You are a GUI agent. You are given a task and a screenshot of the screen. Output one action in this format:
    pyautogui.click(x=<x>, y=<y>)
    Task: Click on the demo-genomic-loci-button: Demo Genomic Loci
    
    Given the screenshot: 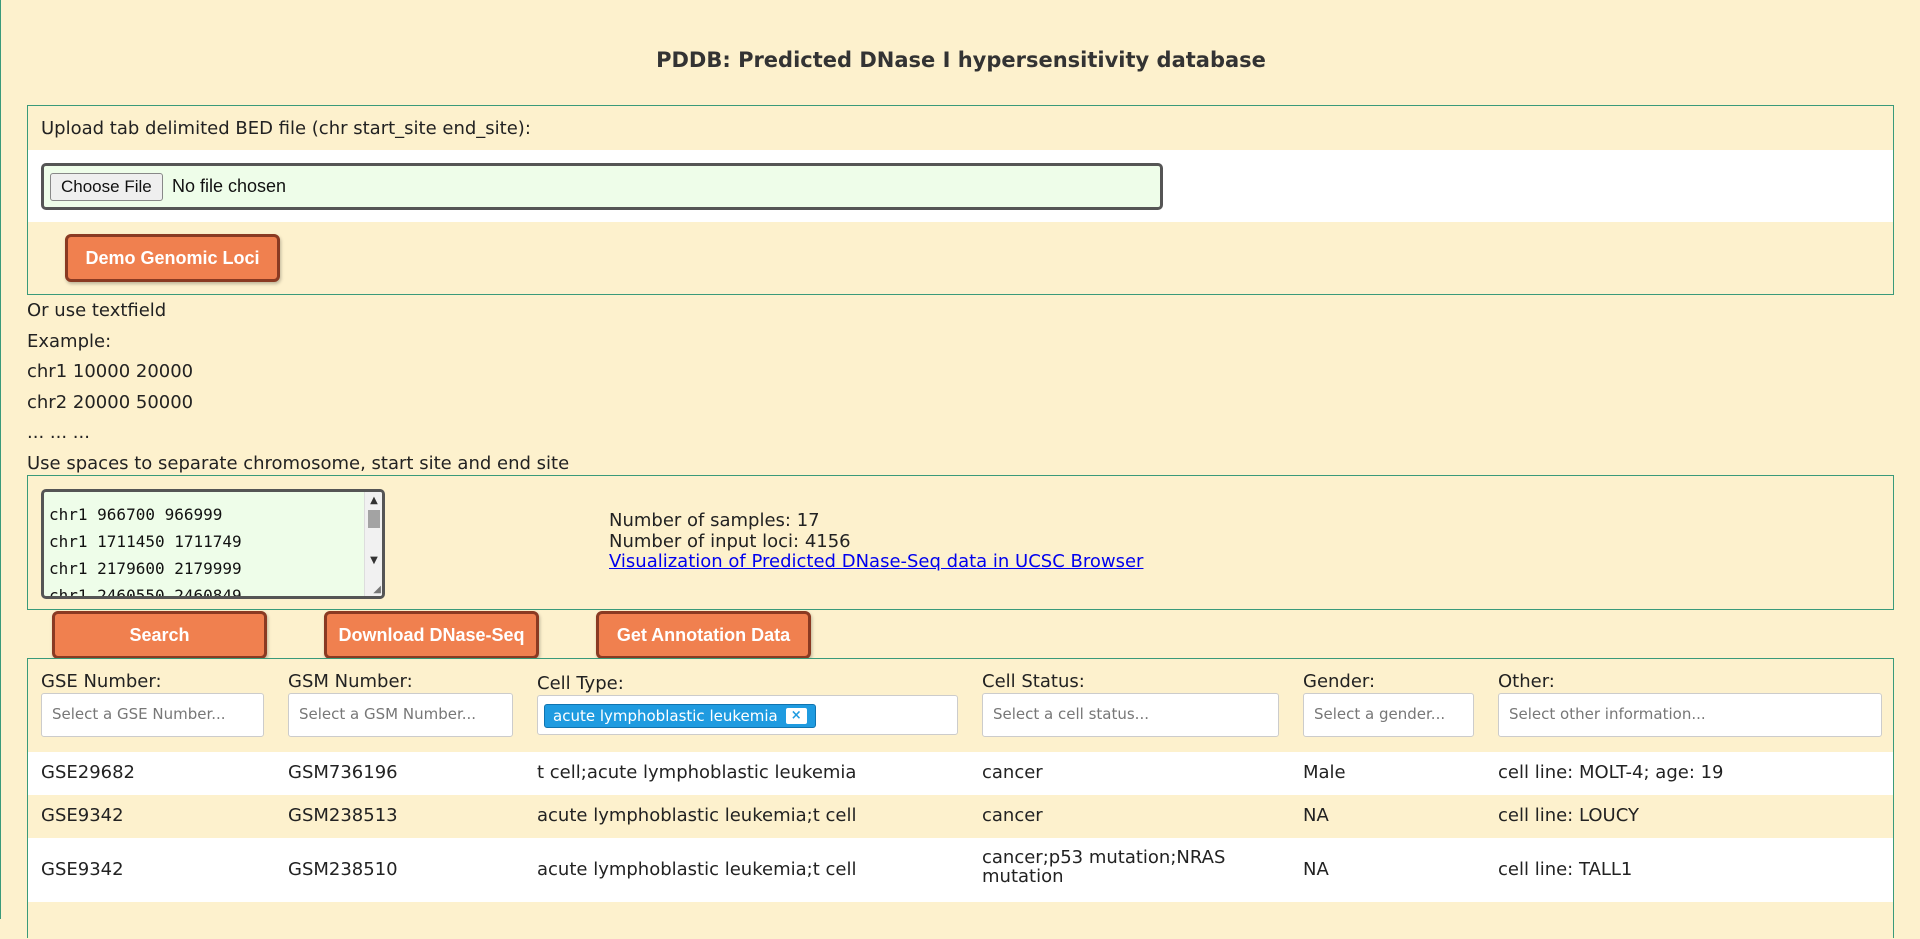 What is the action you would take?
    pyautogui.click(x=172, y=258)
    